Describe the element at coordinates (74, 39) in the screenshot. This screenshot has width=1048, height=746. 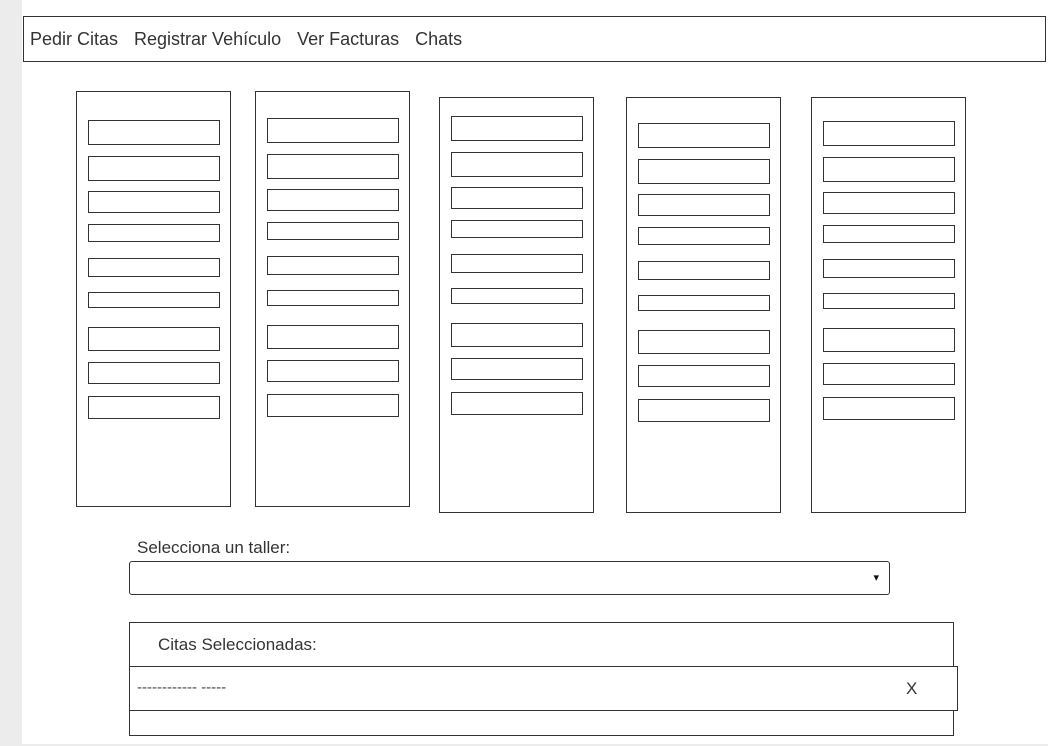
I see `nav-pedir-citas: Pedir Citas` at that location.